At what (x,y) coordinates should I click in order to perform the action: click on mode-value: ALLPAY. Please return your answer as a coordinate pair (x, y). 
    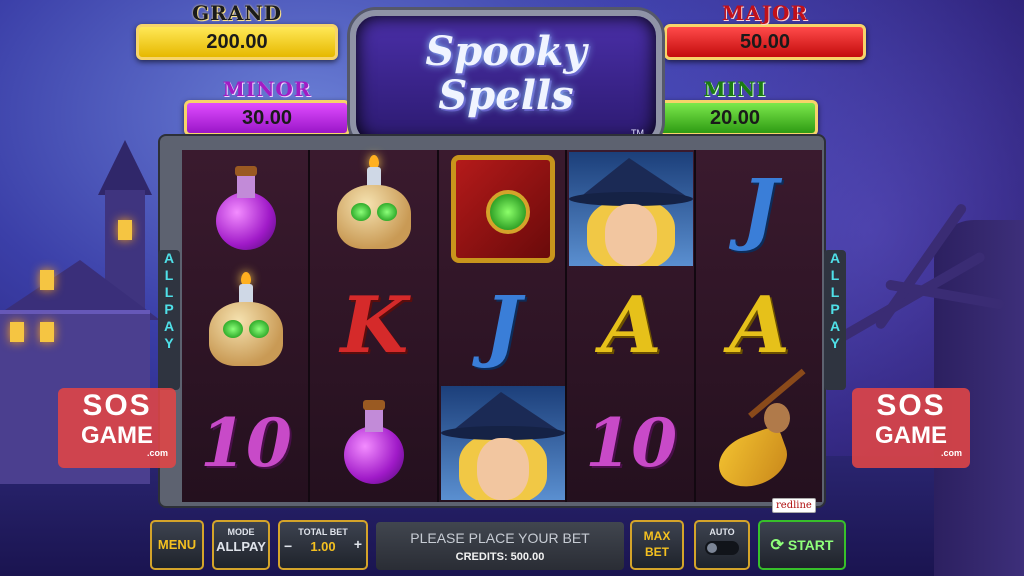
    Looking at the image, I should click on (241, 546).